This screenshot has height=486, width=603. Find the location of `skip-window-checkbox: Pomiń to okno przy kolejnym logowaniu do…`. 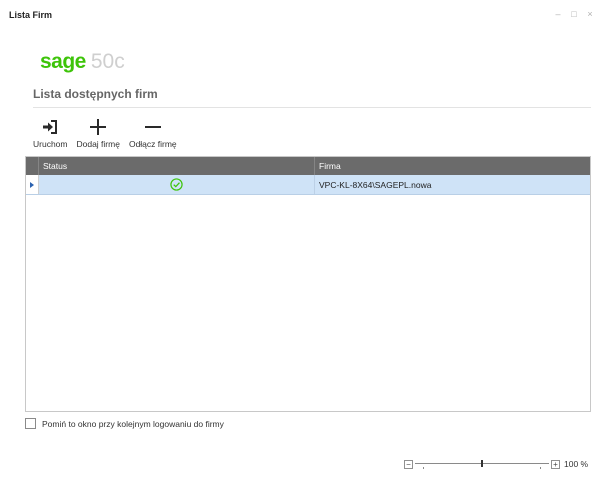

skip-window-checkbox: Pomiń to okno przy kolejnym logowaniu do… is located at coordinates (124, 423).